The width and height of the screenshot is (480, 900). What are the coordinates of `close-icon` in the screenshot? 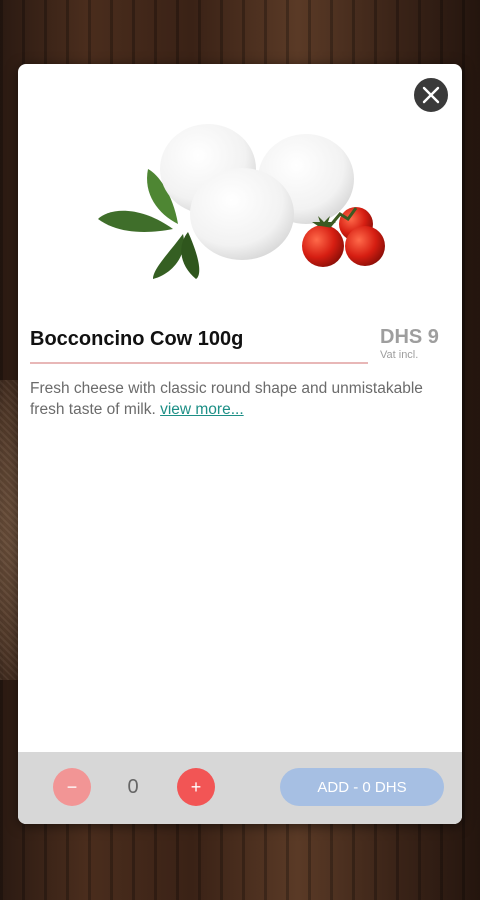 It's located at (431, 95).